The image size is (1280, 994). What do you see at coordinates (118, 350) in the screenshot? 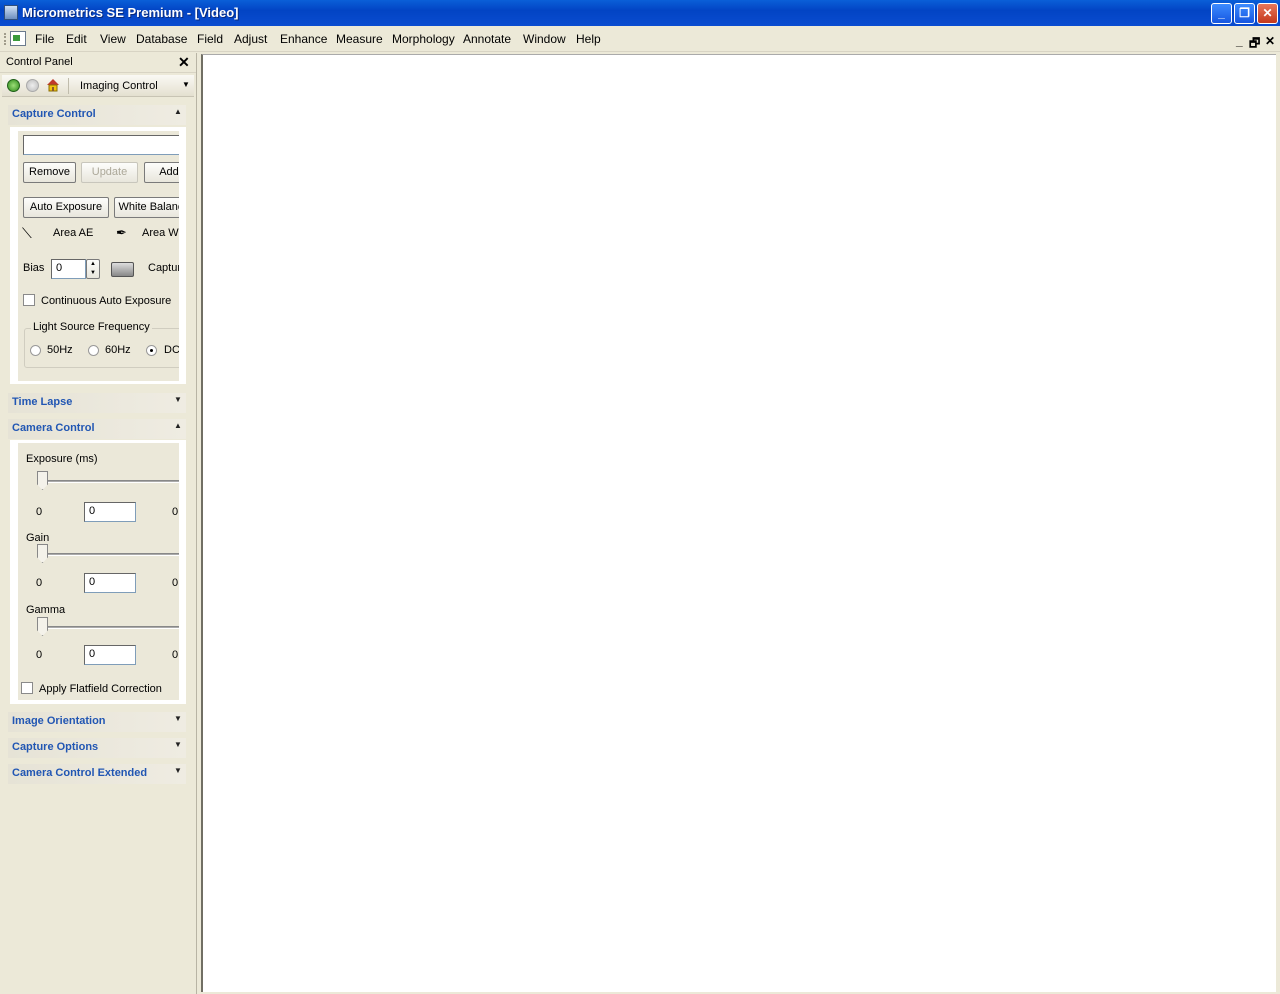
I see `radio-60hz-label: 60Hz` at bounding box center [118, 350].